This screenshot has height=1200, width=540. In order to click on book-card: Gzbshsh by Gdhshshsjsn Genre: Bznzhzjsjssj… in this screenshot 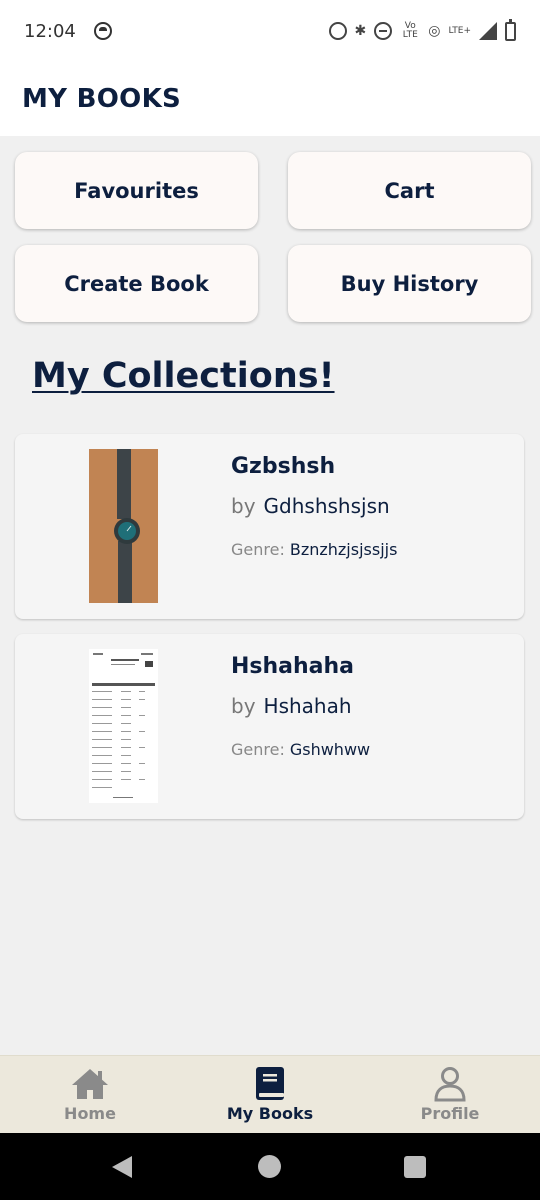, I will do `click(269, 526)`.